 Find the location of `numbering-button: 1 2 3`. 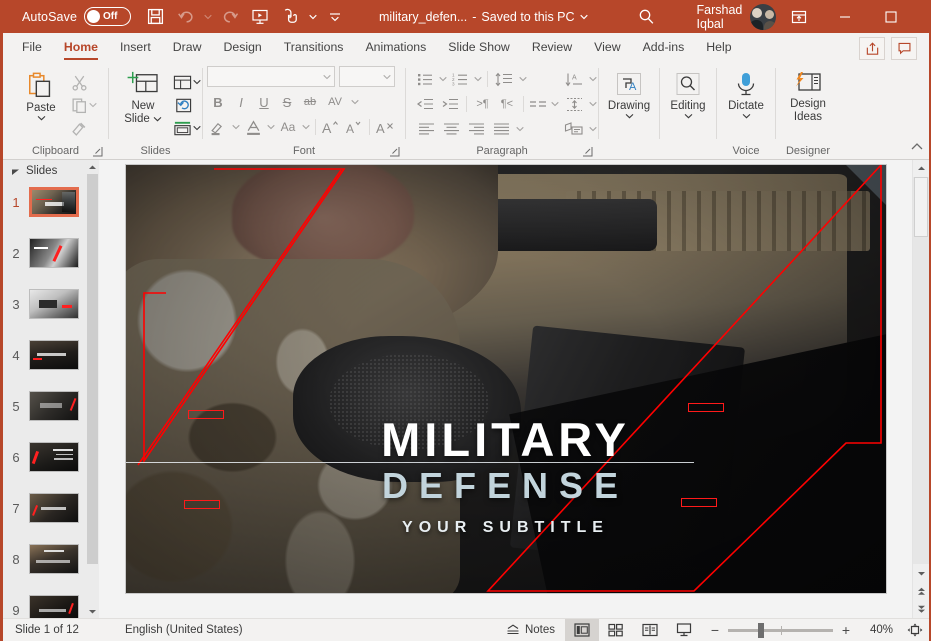

numbering-button: 1 2 3 is located at coordinates (460, 79).